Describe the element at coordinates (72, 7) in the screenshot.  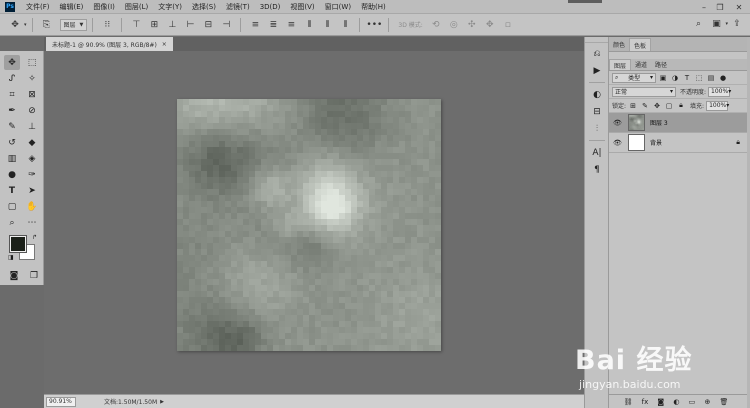
I see `menu-edit: 编辑(E)` at that location.